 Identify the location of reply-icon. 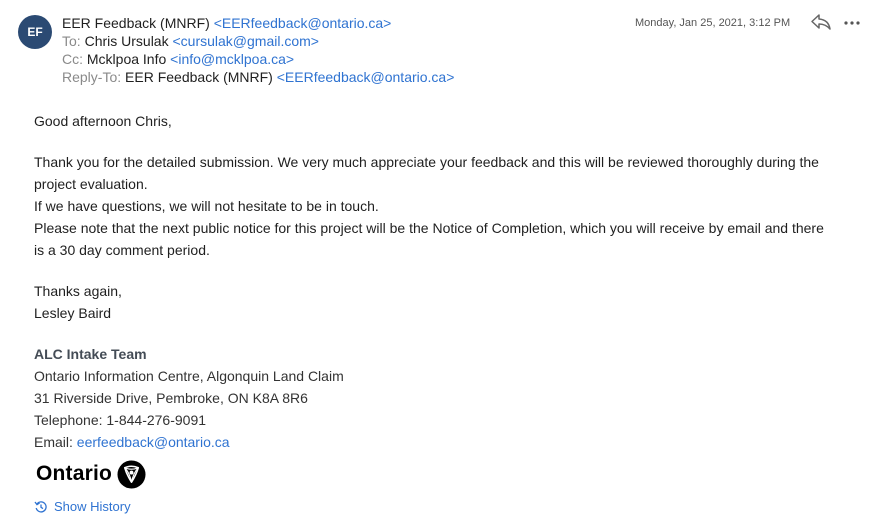
(821, 22).